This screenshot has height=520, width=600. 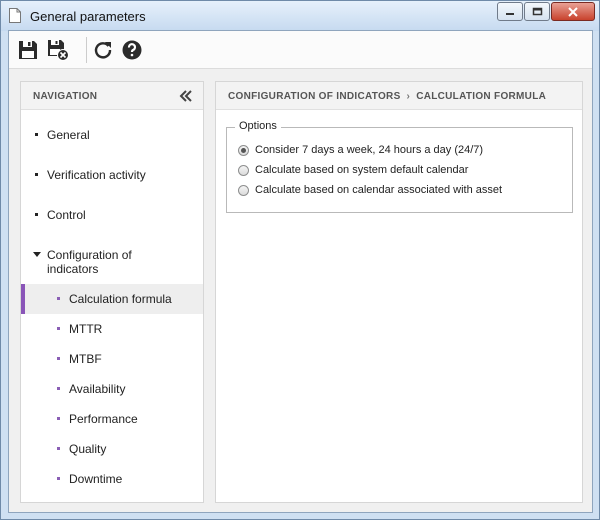 I want to click on minimize-icon, so click(x=510, y=13).